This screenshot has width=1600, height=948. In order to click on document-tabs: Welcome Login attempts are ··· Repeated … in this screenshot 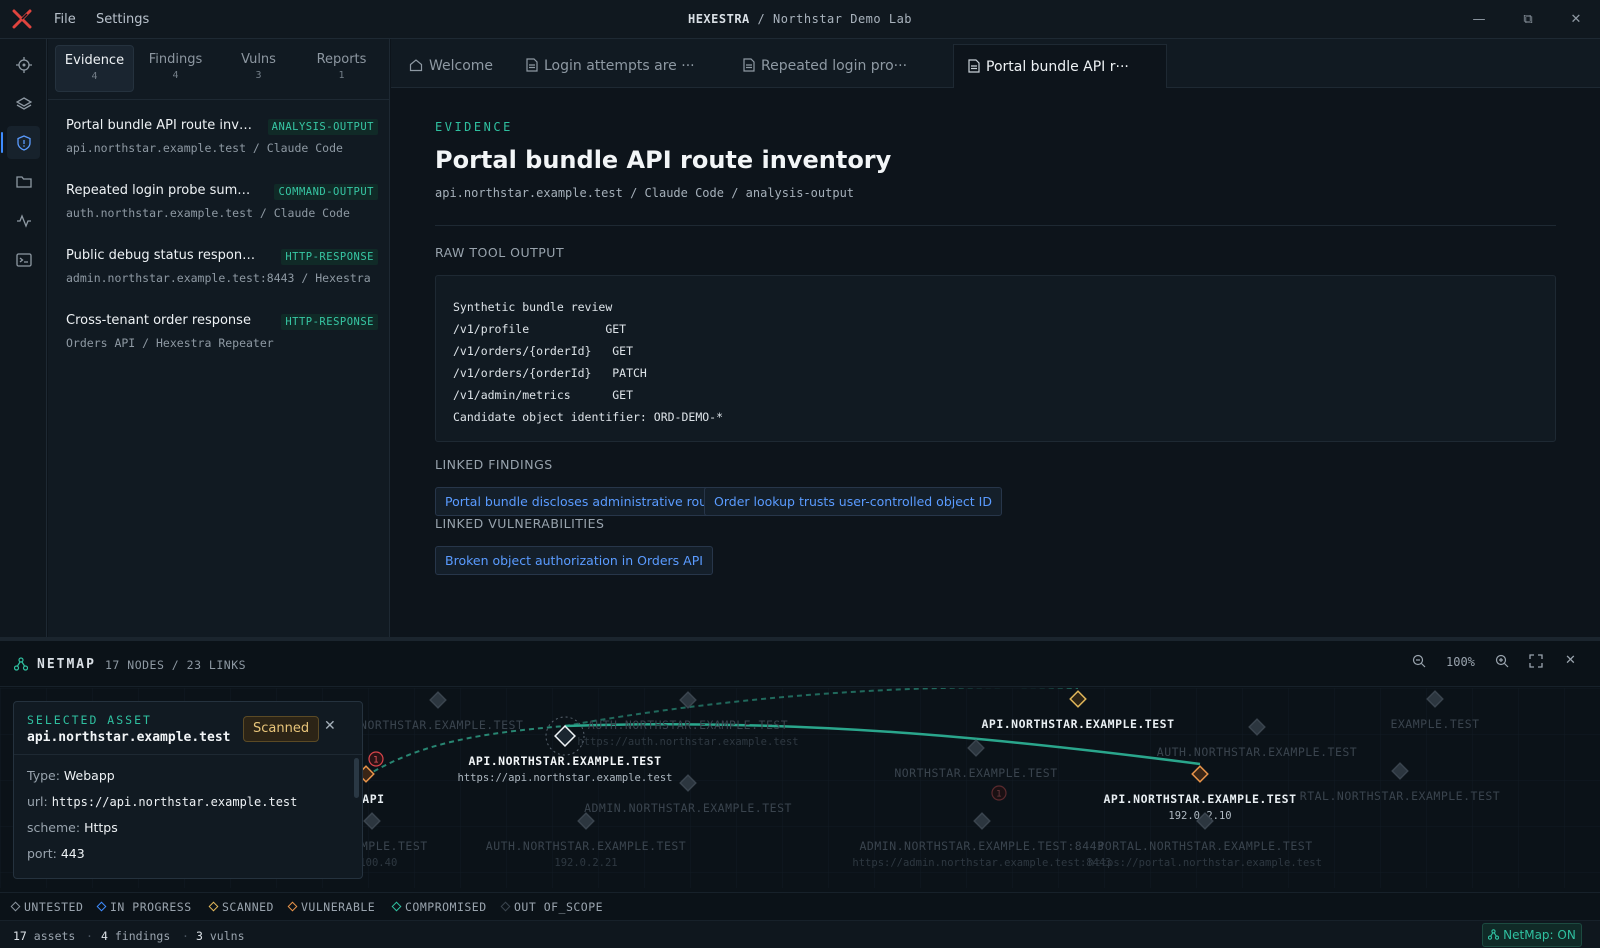, I will do `click(995, 63)`.